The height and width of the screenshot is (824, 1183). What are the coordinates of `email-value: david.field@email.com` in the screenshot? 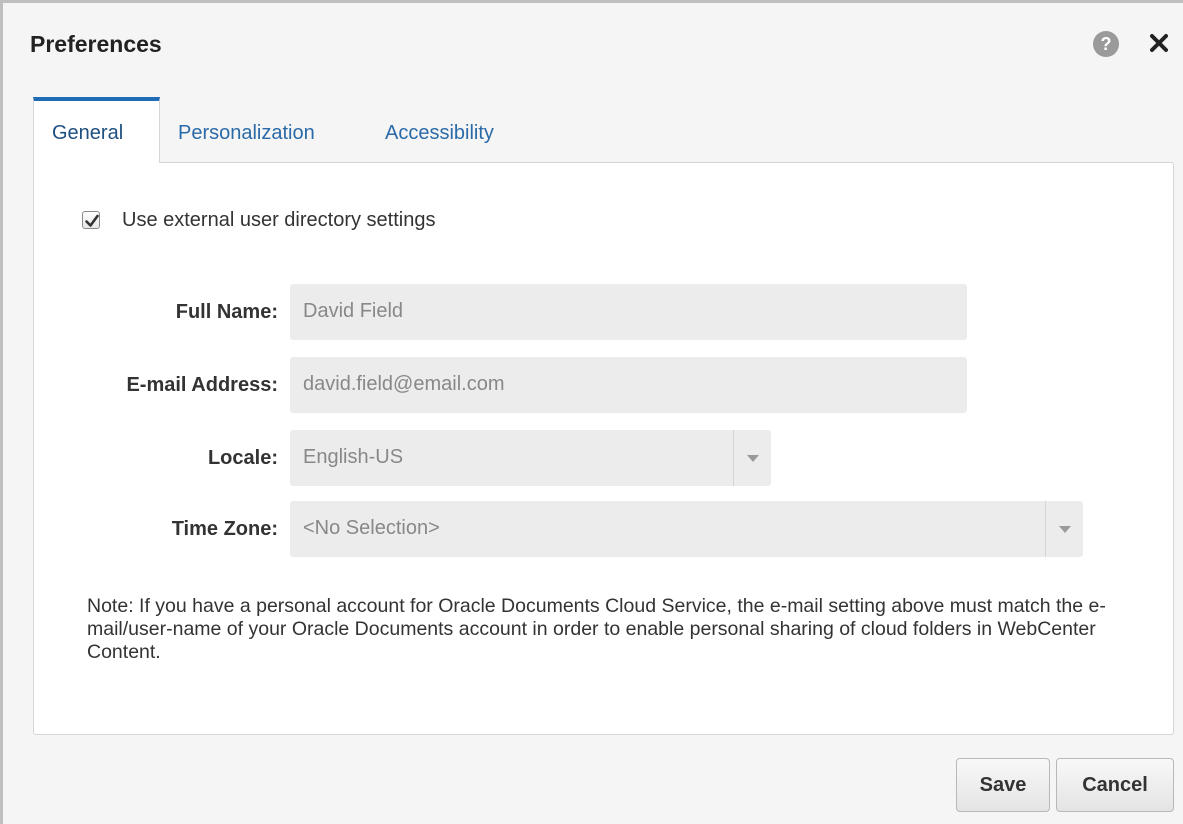 It's located at (404, 384).